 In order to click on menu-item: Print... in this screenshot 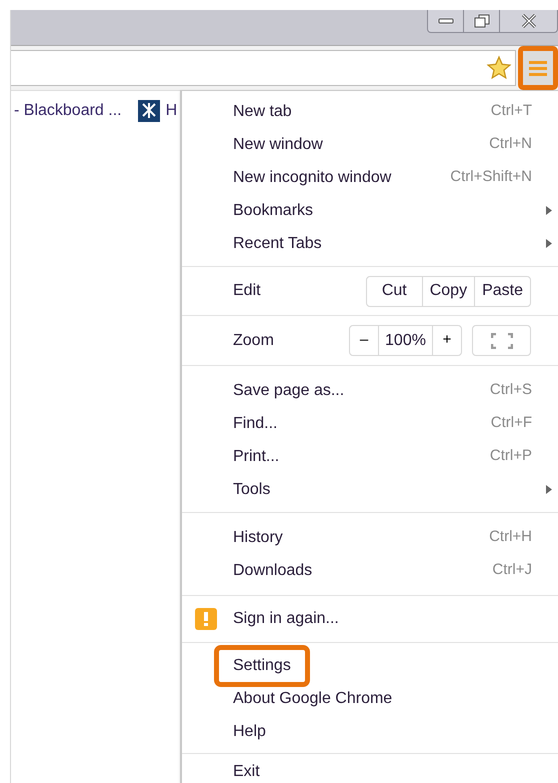, I will do `click(256, 456)`.